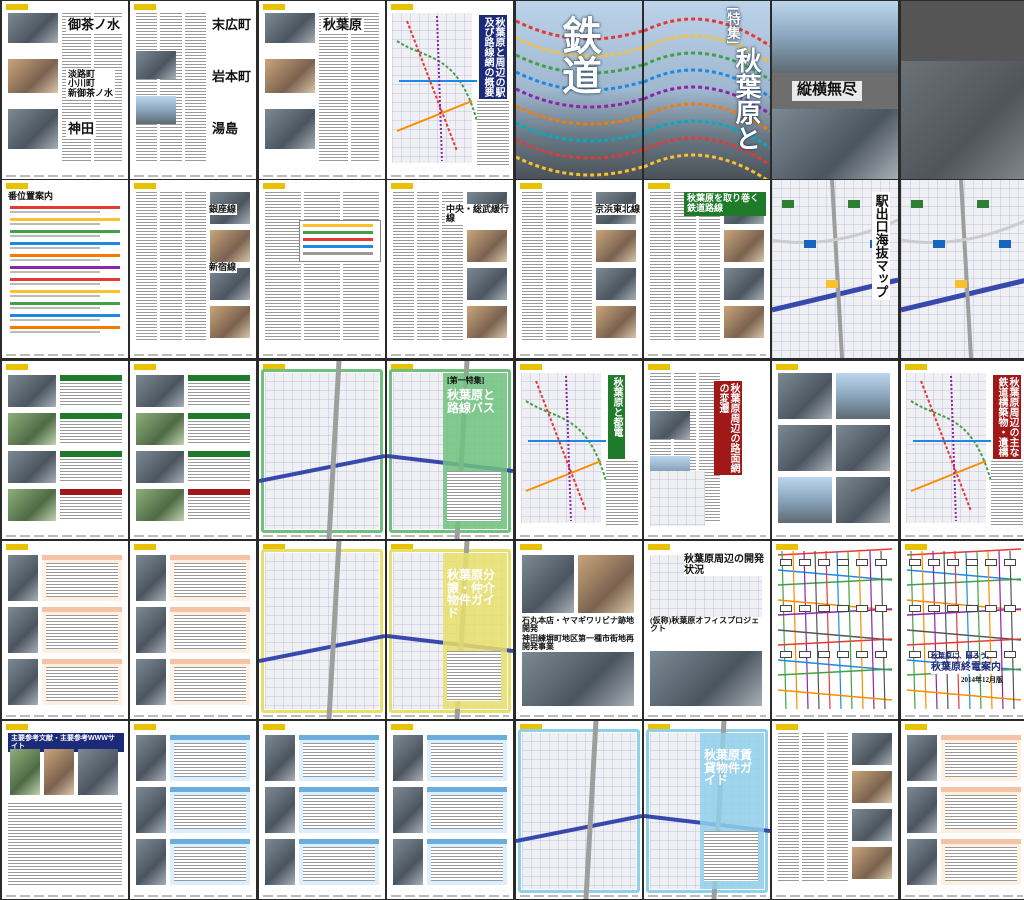 Image resolution: width=1024 pixels, height=900 pixels. Describe the element at coordinates (732, 26) in the screenshot. I see `cover-kicker: [特集]` at that location.